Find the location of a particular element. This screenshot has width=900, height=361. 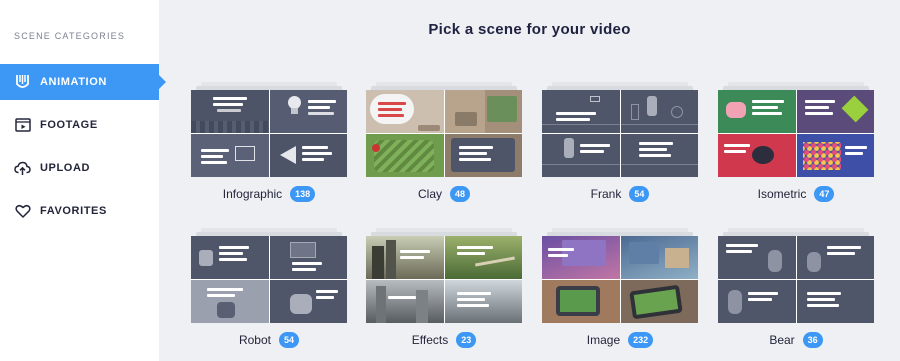

sidebar-item-footage: FOOTAGE is located at coordinates (79, 125).